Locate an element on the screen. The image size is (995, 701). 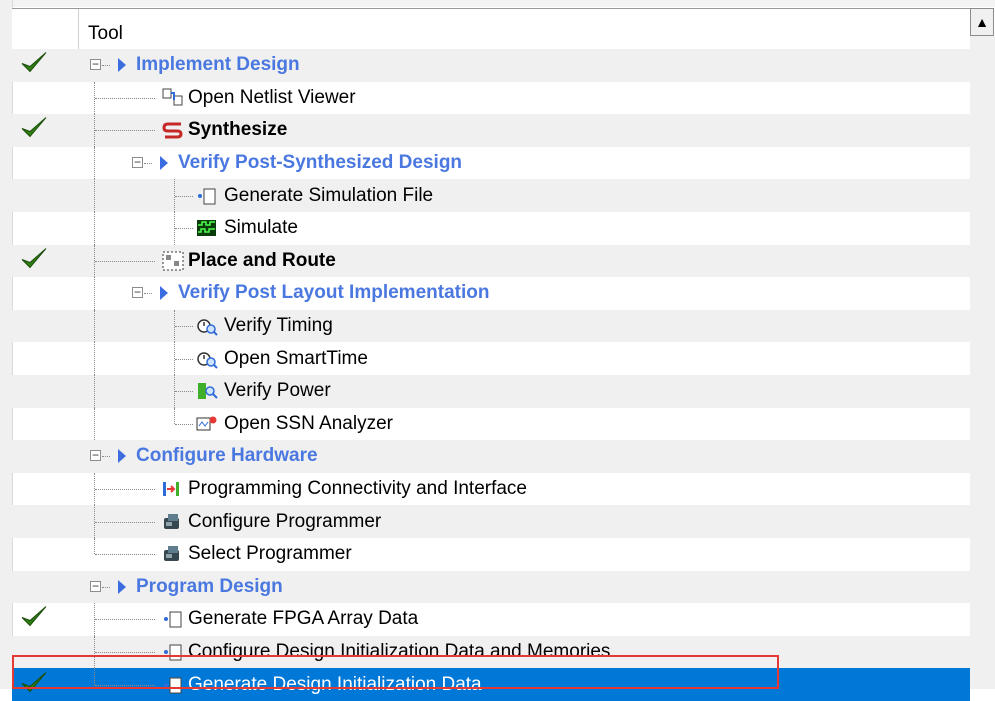
tree-node-label: Verify Timing is located at coordinates (278, 326).